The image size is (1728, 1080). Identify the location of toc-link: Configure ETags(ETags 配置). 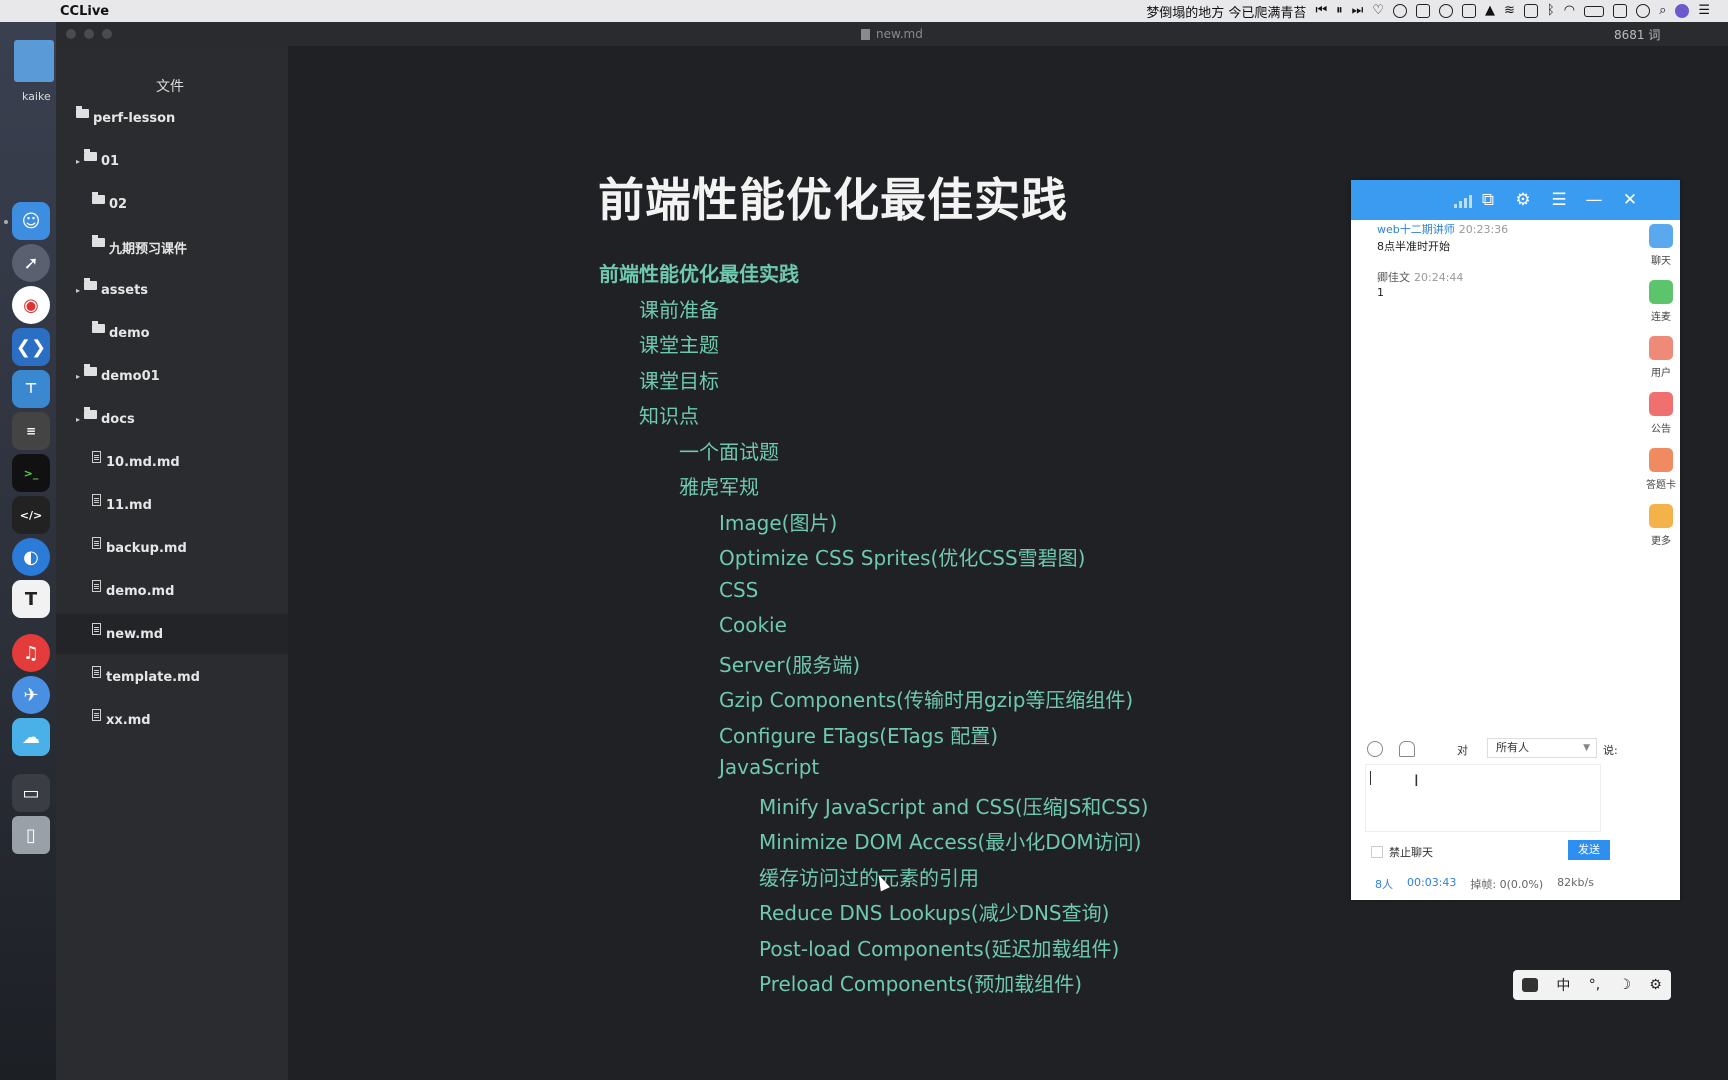
(858, 734).